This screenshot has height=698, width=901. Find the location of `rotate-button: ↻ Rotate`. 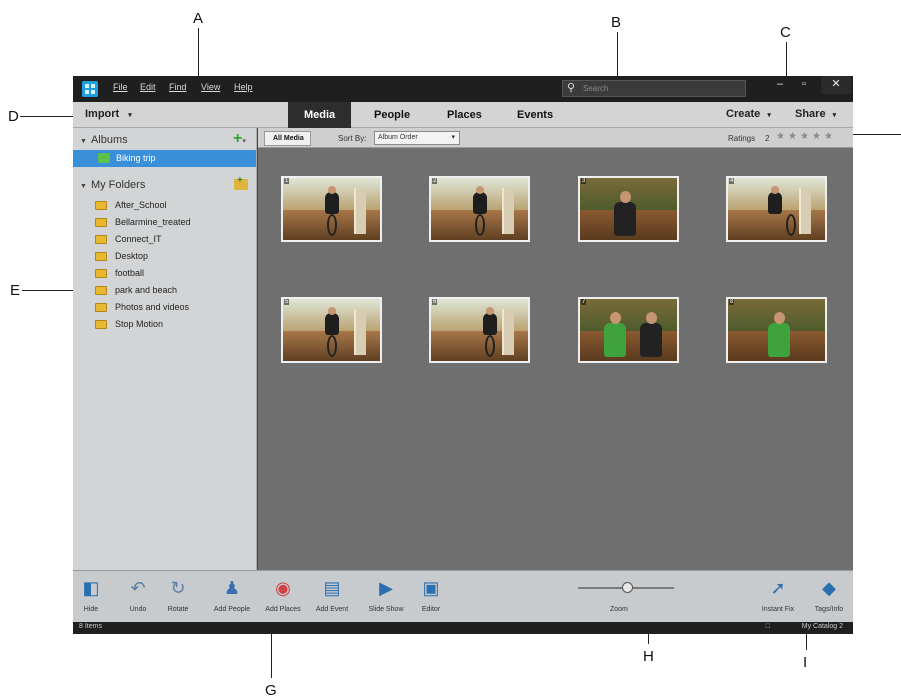

rotate-button: ↻ Rotate is located at coordinates (178, 595).